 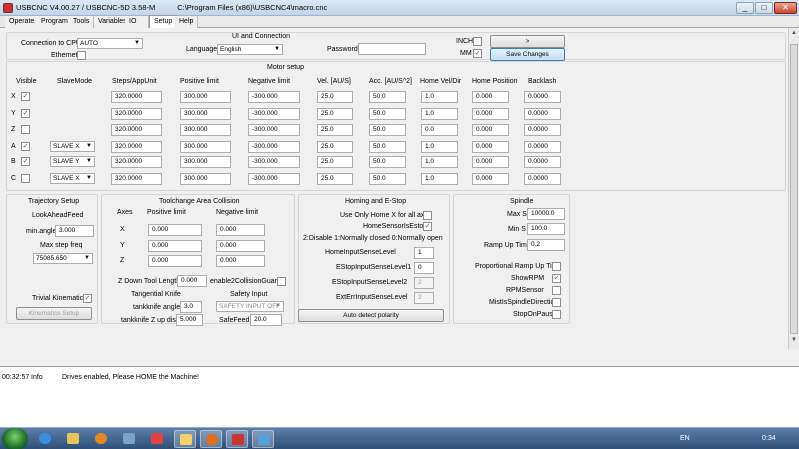 What do you see at coordinates (101, 439) in the screenshot?
I see `taskbar-media-icon` at bounding box center [101, 439].